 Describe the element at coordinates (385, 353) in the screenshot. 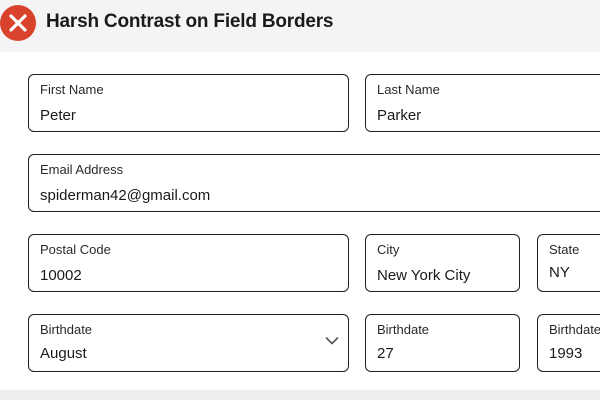

I see `birth-day-value: 27` at that location.